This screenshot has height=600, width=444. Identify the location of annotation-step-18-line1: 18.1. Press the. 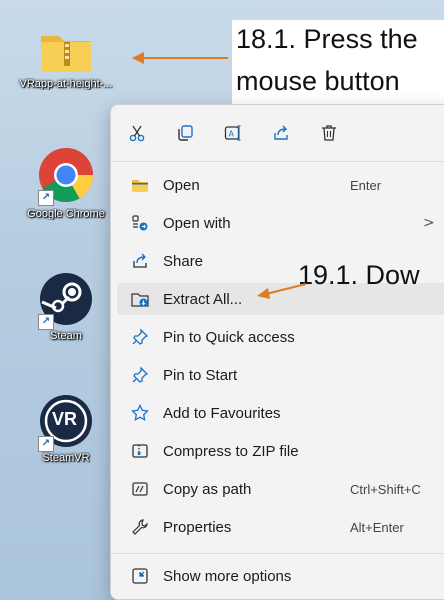
(327, 39).